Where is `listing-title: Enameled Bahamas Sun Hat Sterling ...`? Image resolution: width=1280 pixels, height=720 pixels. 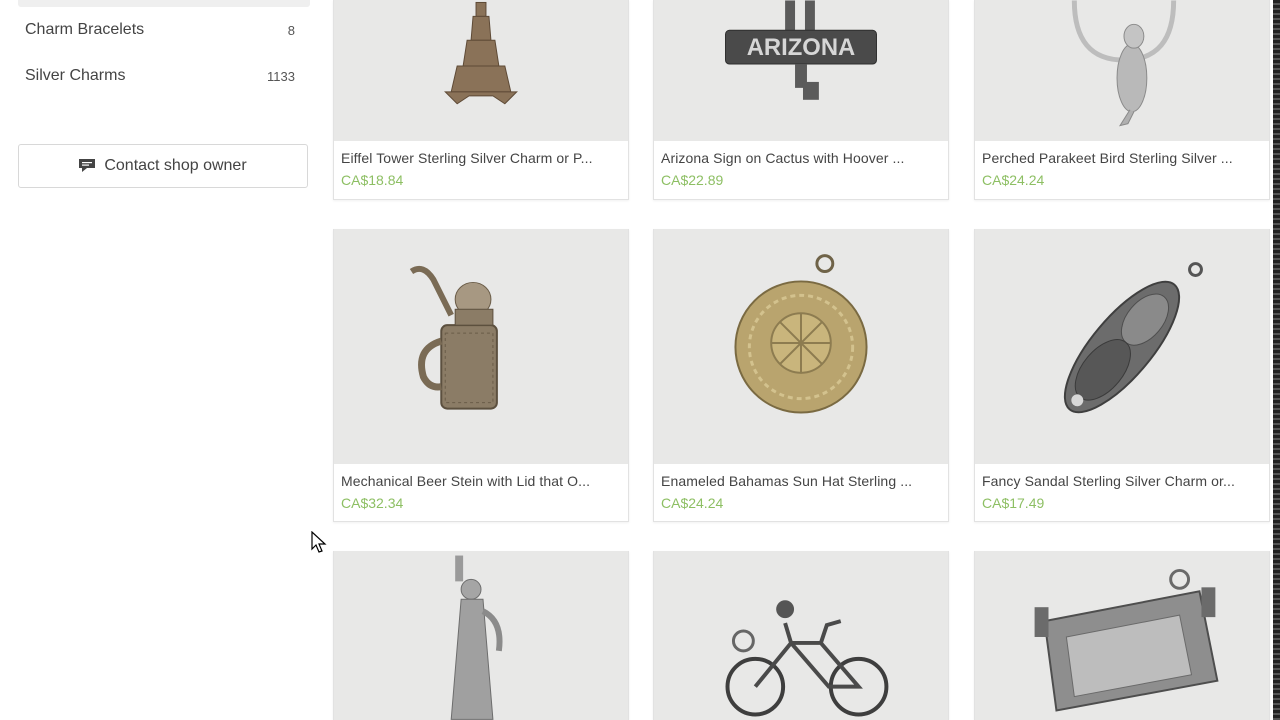 listing-title: Enameled Bahamas Sun Hat Sterling ... is located at coordinates (801, 476).